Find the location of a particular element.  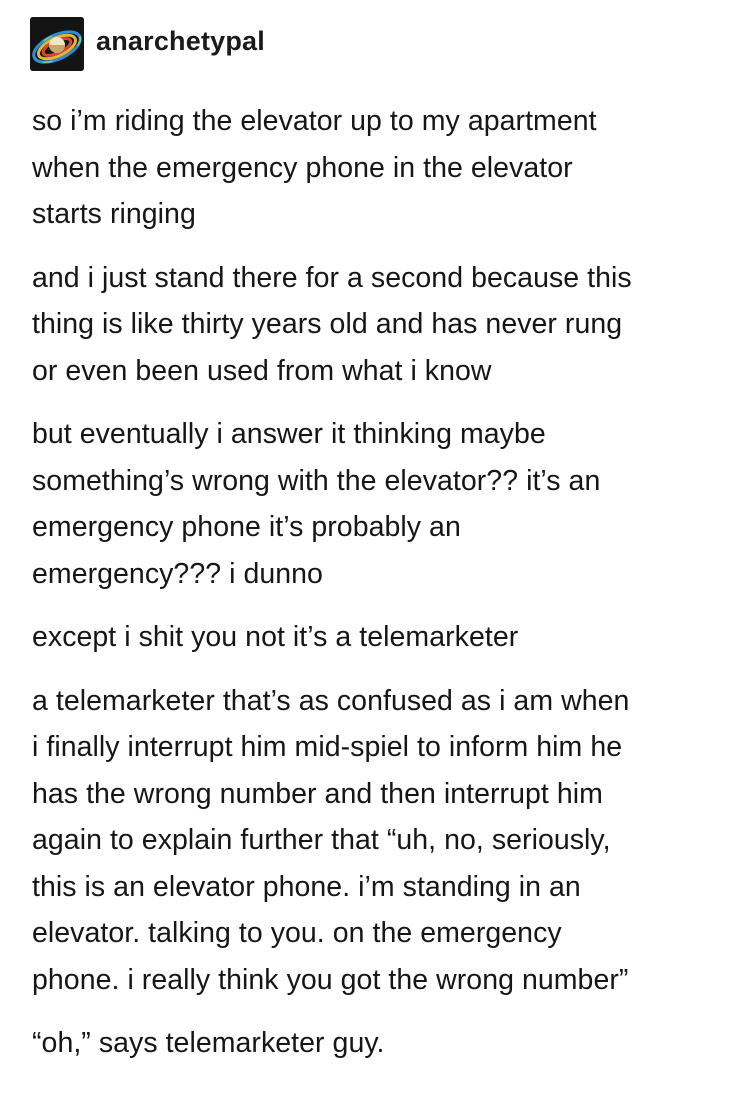

planet-avatar-icon is located at coordinates (57, 44).